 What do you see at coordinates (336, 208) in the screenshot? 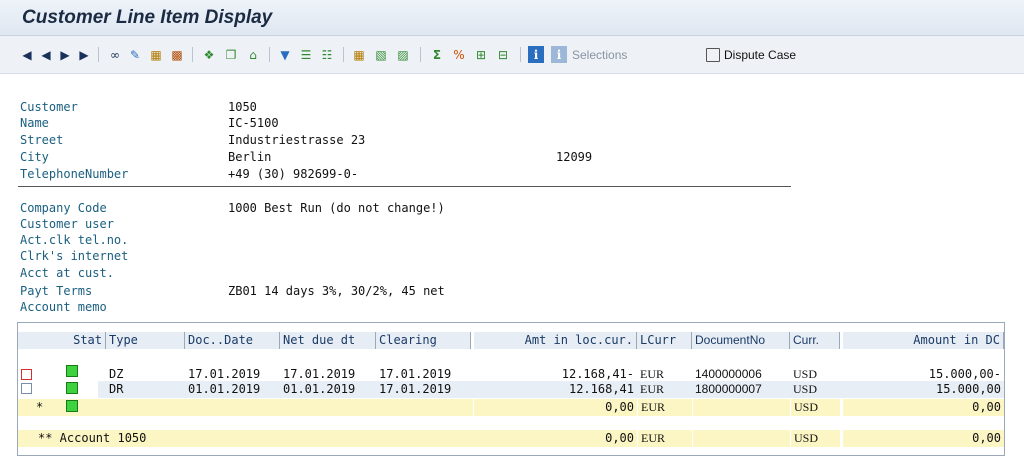
I see `company-code-value: 1000 Best Run (do not change!)` at bounding box center [336, 208].